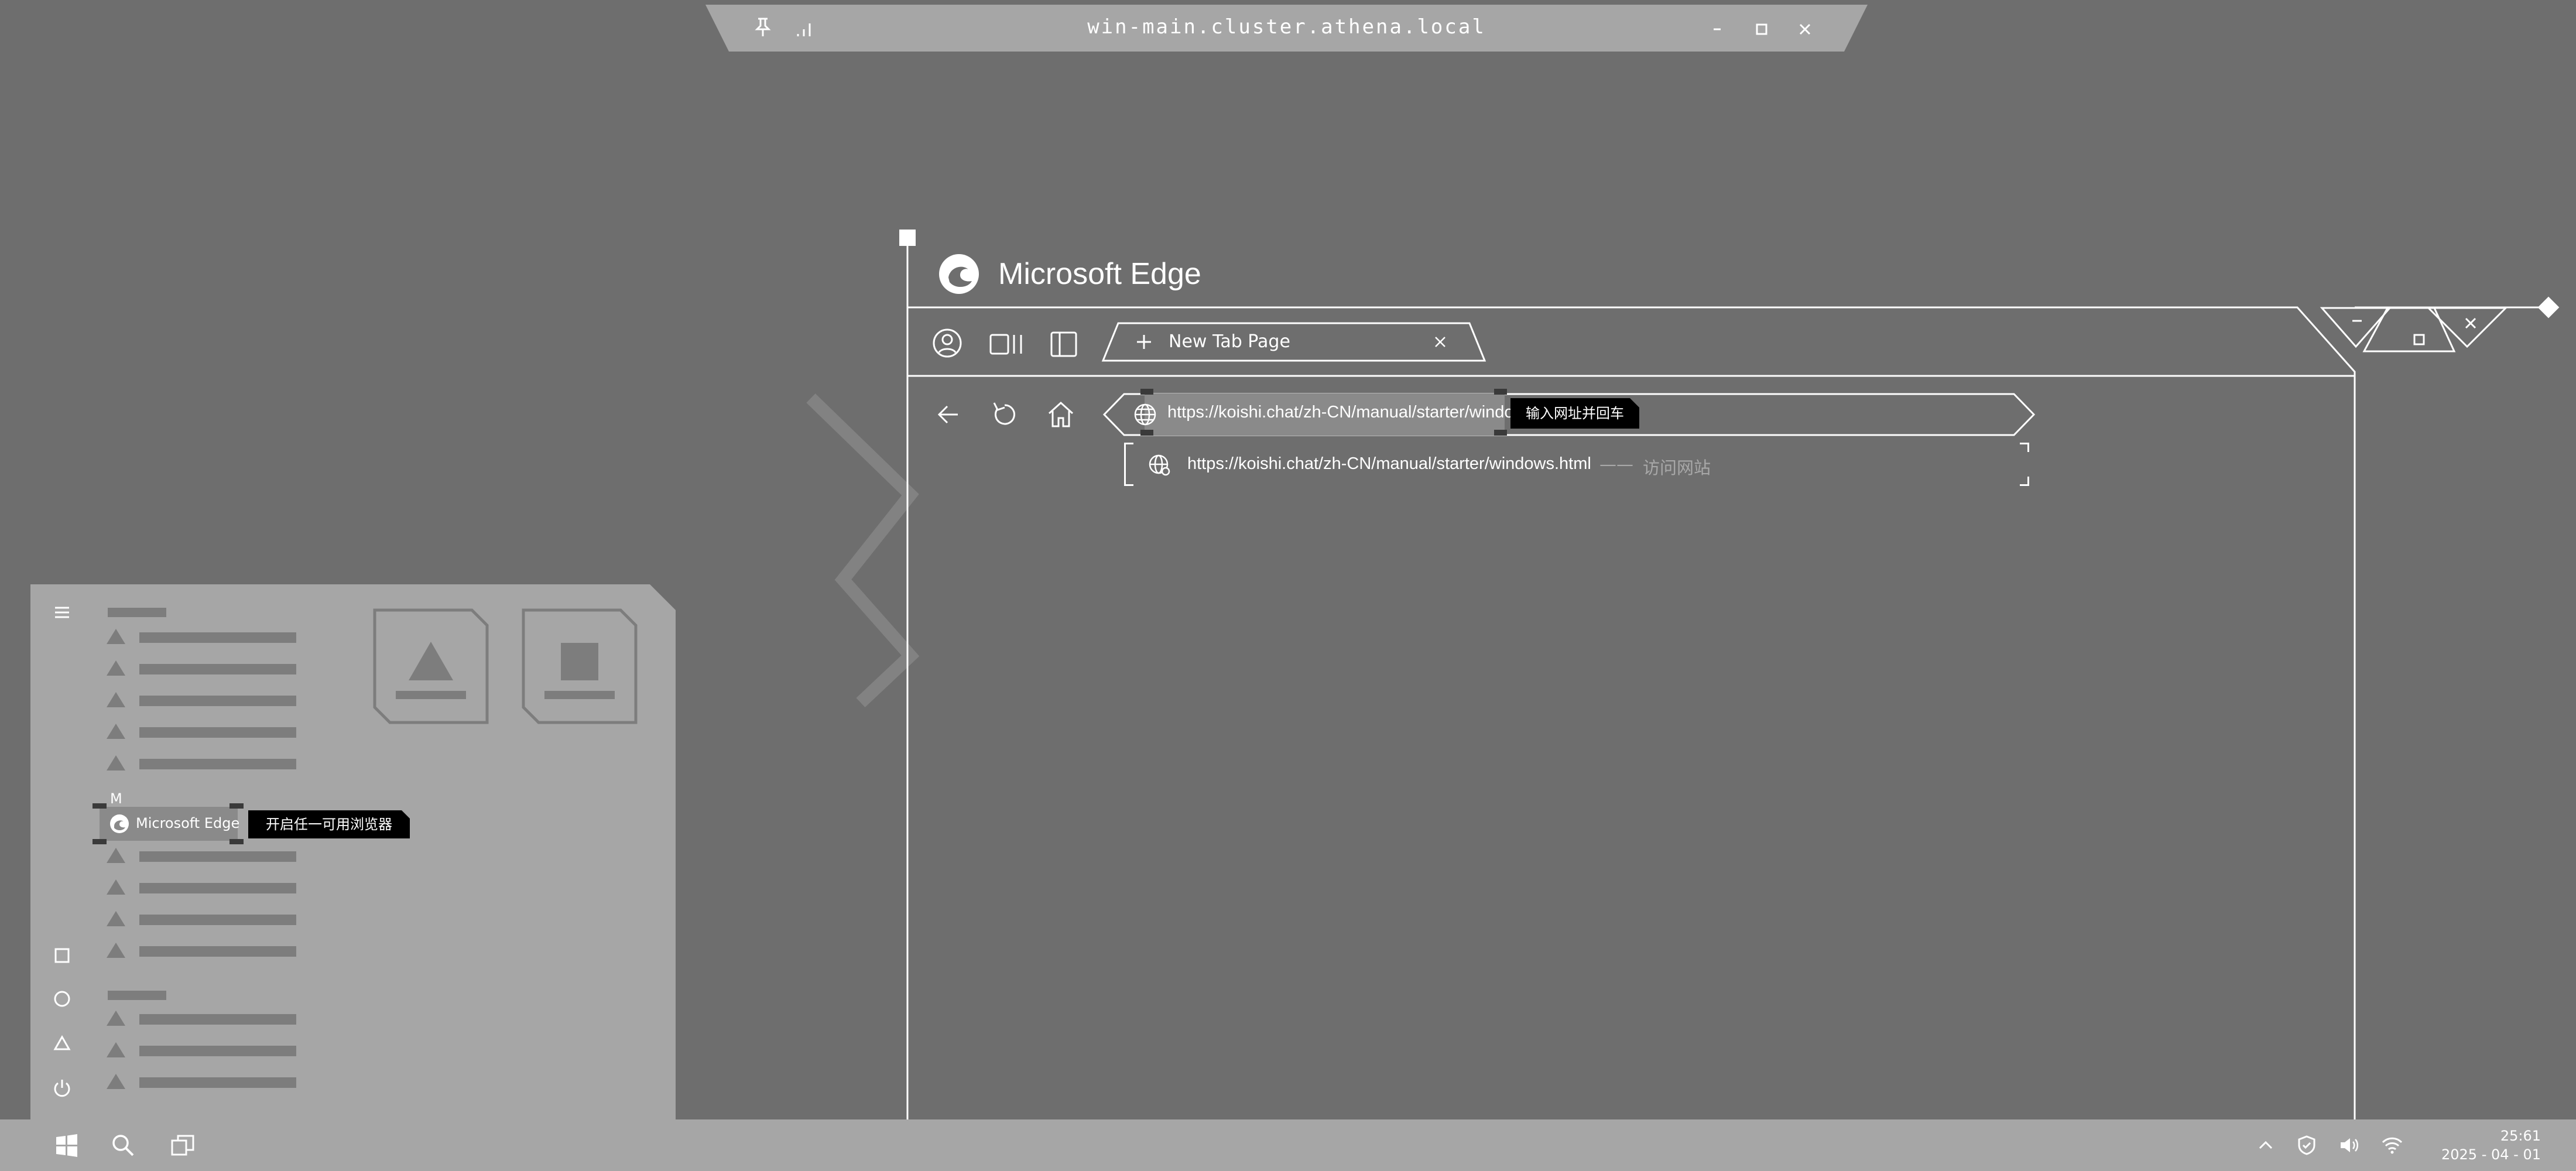 The image size is (2576, 1171). I want to click on suggestion-bracket-left, so click(1128, 464).